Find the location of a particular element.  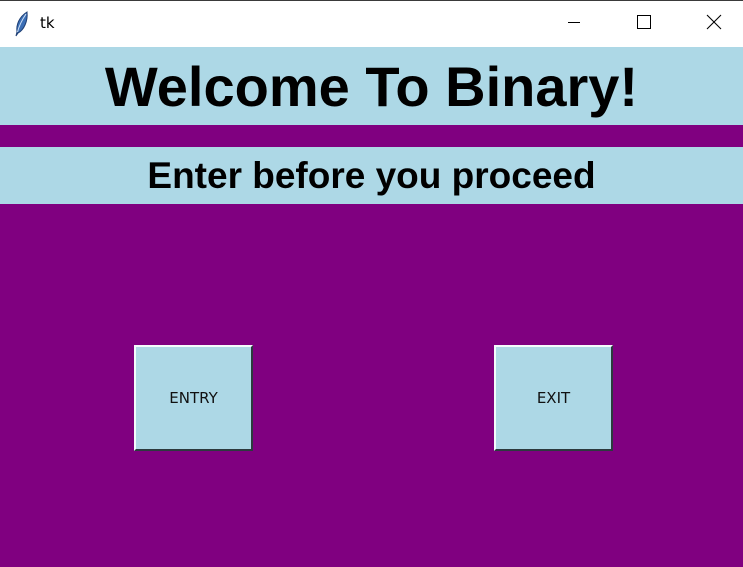

entry-button-label: ENTRY is located at coordinates (193, 398).